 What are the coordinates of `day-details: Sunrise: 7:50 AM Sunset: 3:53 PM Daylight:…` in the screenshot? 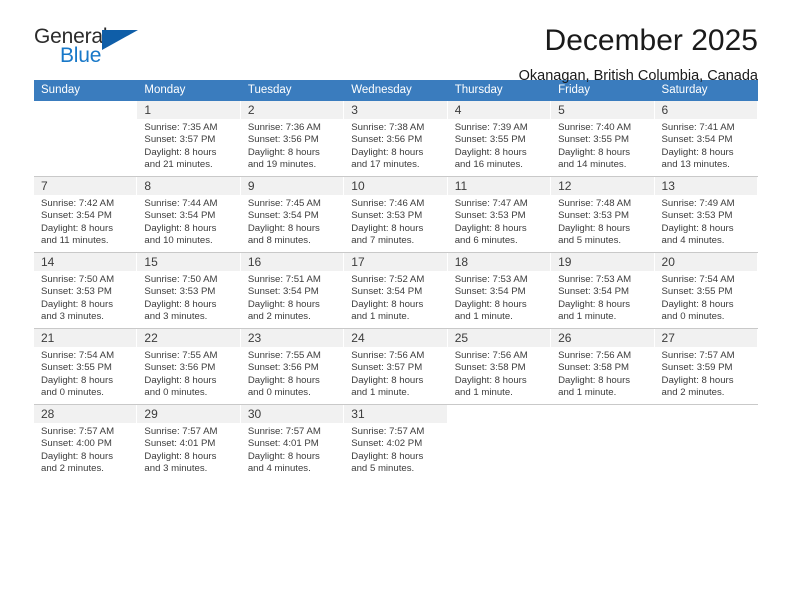 It's located at (85, 297).